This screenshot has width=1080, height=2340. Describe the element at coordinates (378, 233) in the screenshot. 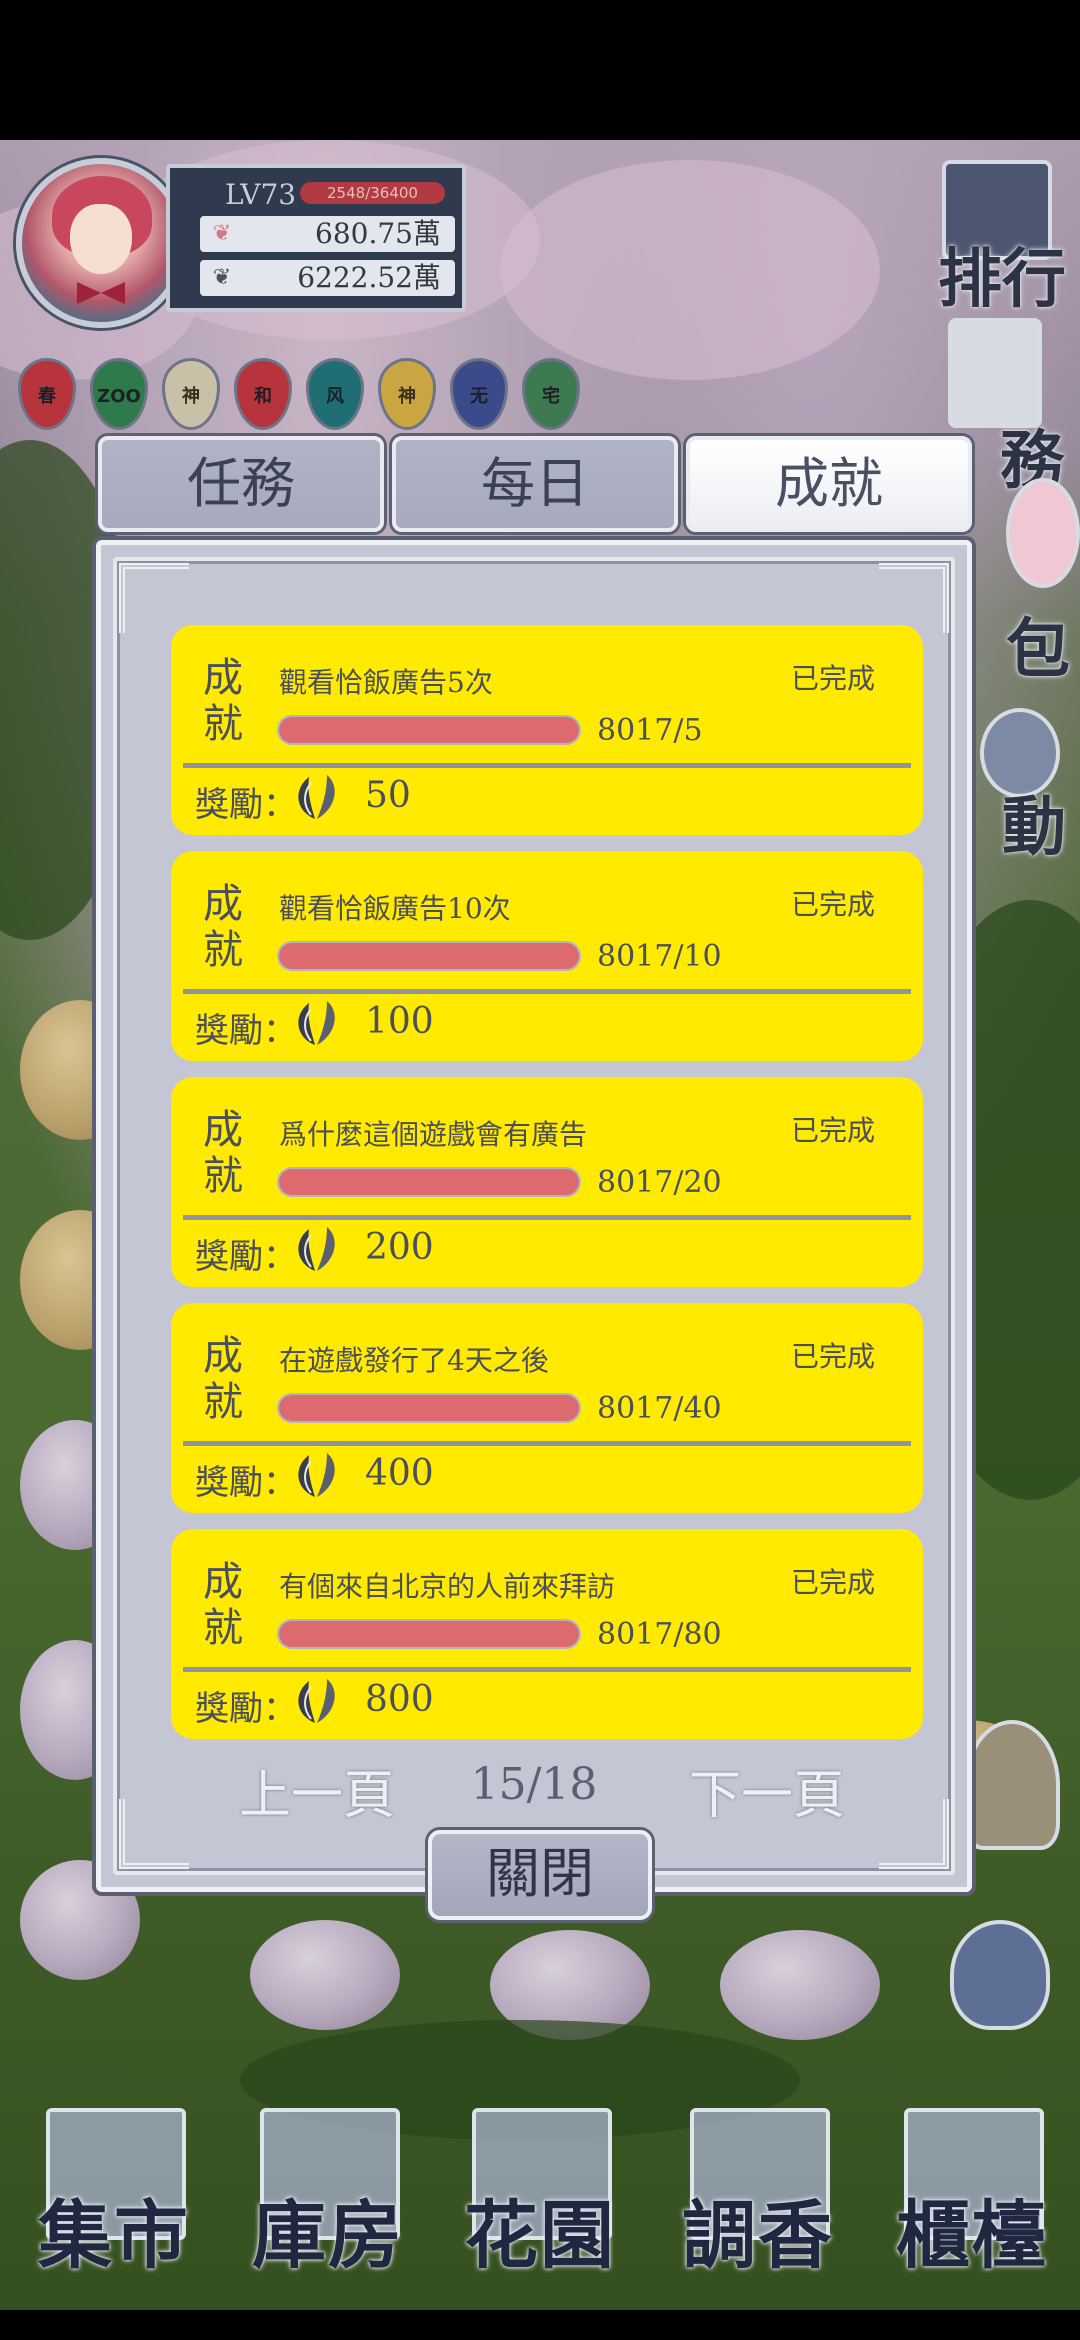

I see `currency-pink-value: 680.75萬` at that location.